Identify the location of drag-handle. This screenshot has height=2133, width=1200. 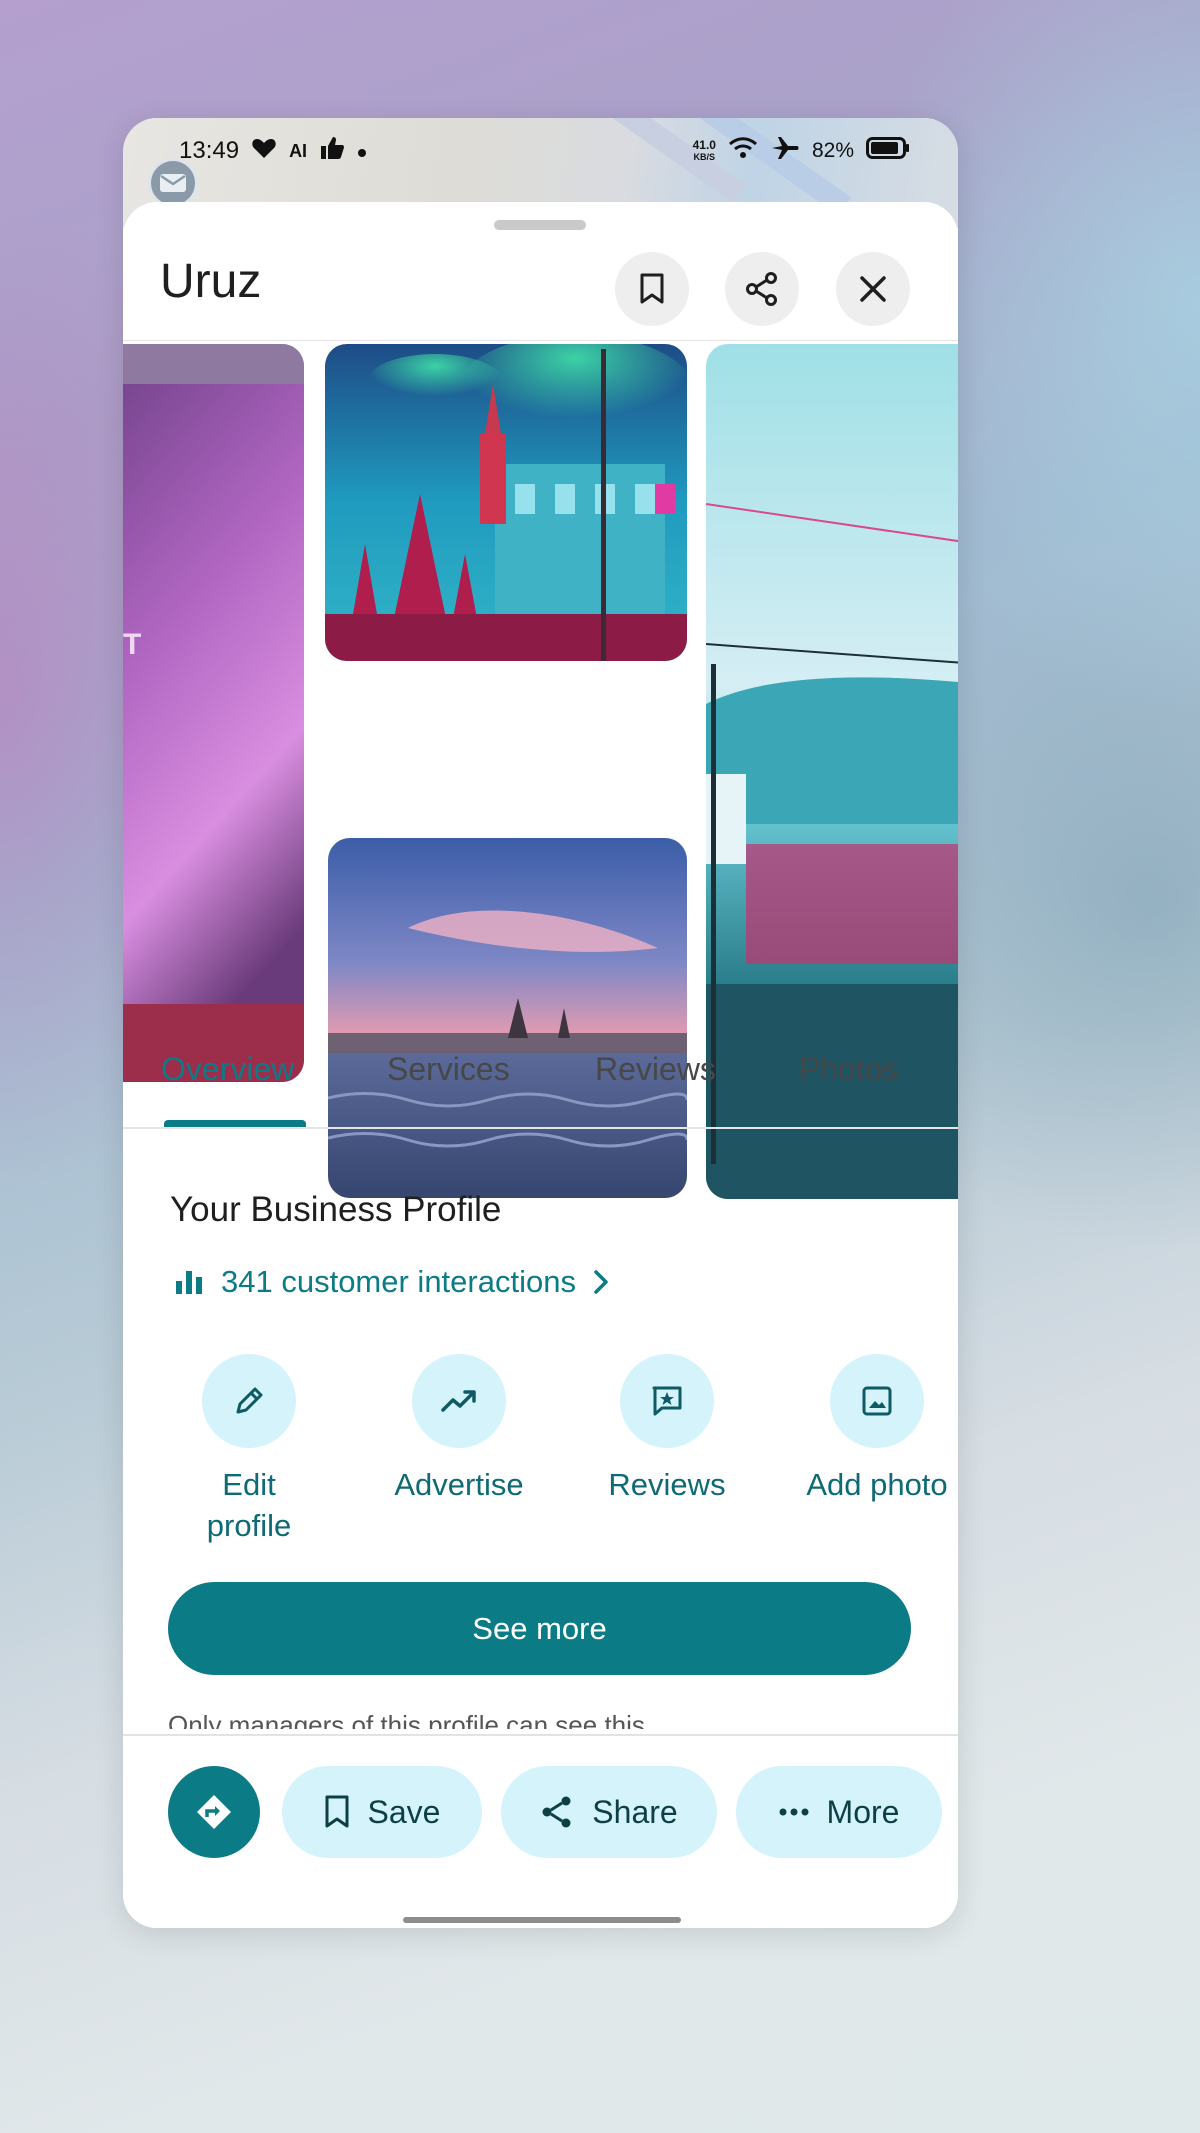
(540, 225).